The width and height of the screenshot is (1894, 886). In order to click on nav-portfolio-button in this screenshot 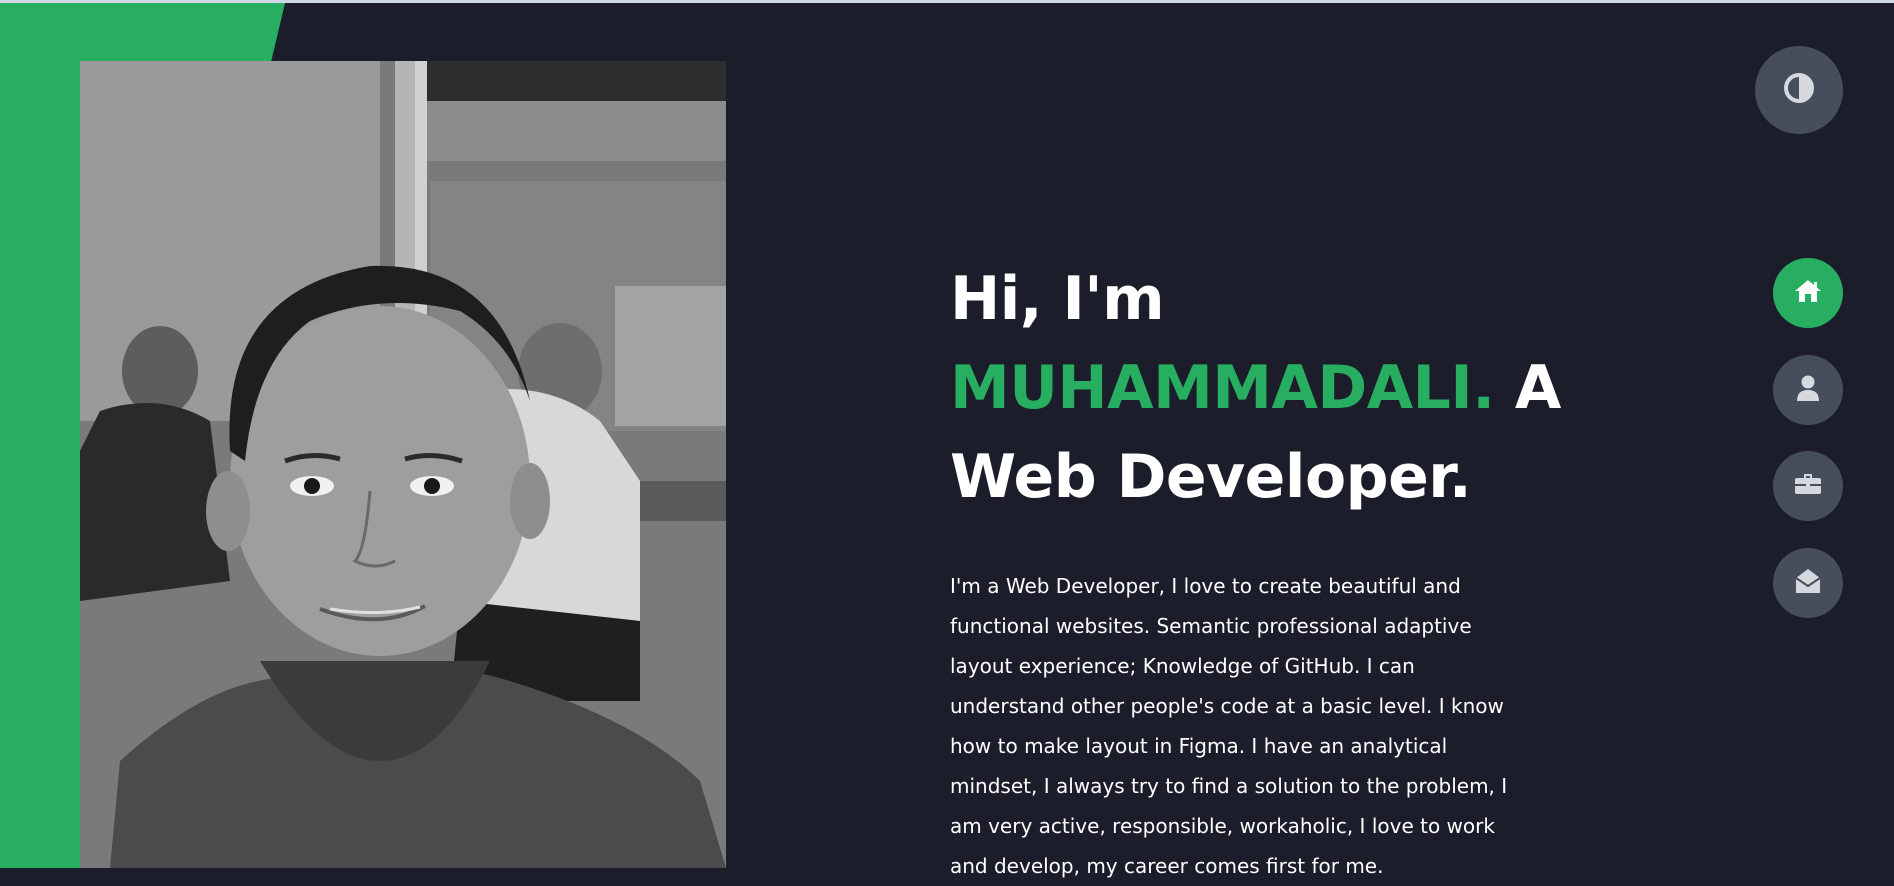, I will do `click(1808, 486)`.